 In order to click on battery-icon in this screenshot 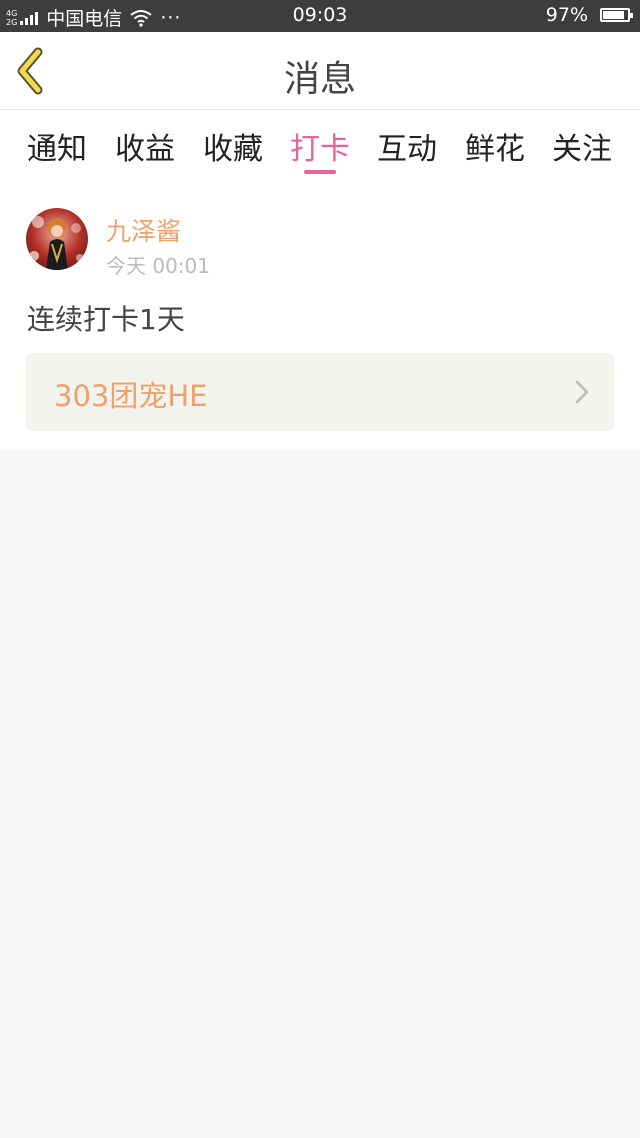, I will do `click(616, 15)`.